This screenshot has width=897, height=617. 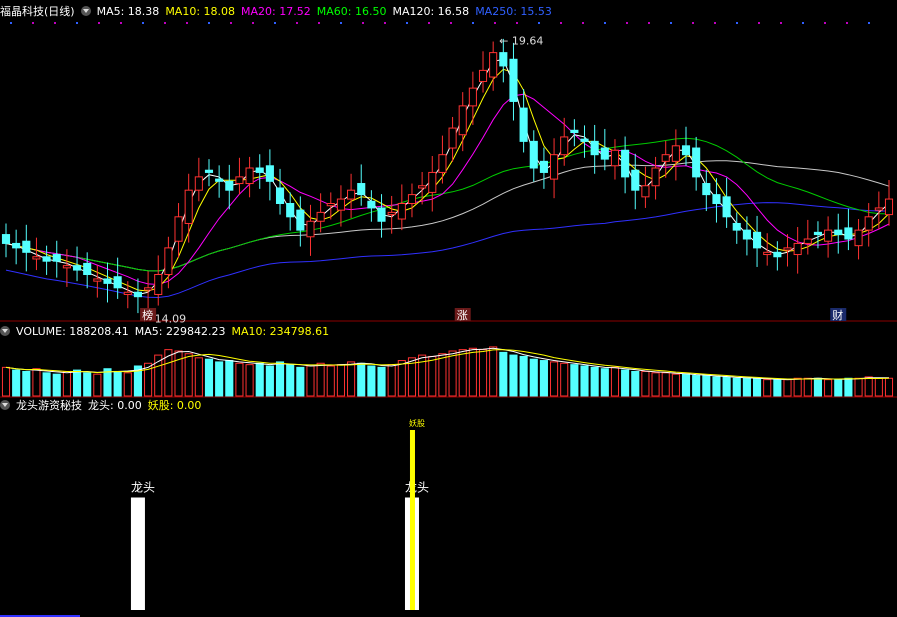 I want to click on event-marker-0: 榜, so click(x=147, y=315).